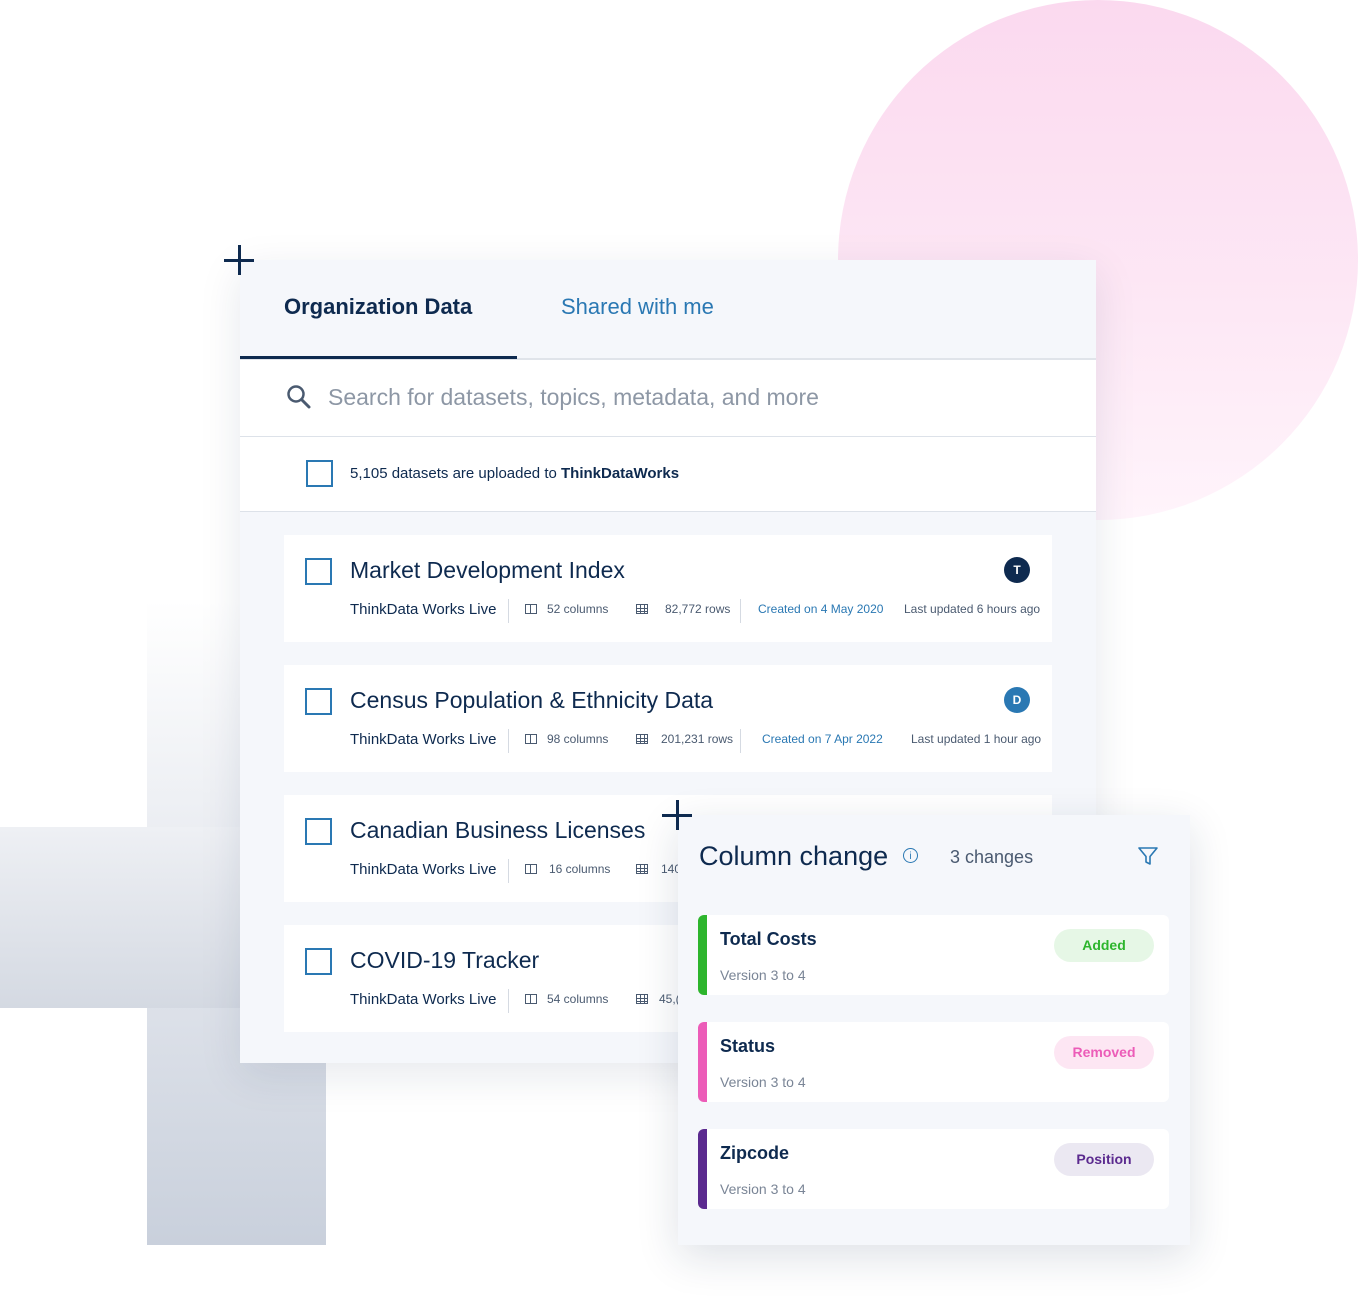  Describe the element at coordinates (1017, 570) in the screenshot. I see `avatar: T` at that location.